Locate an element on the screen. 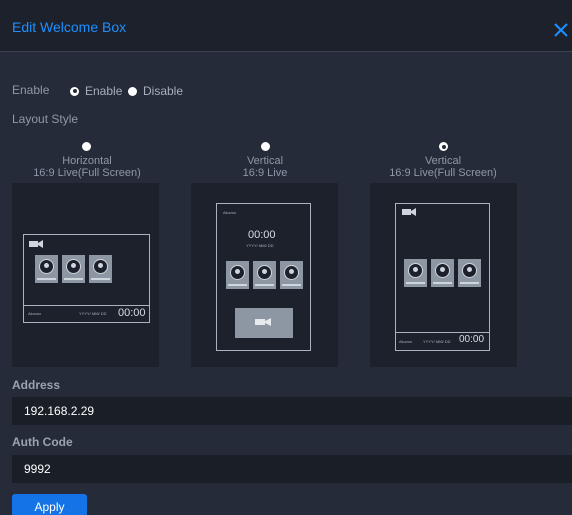  layout-preview-vertical-fullscreen: Akuvox YYYY/ MM/ DD 00:00 is located at coordinates (443, 275).